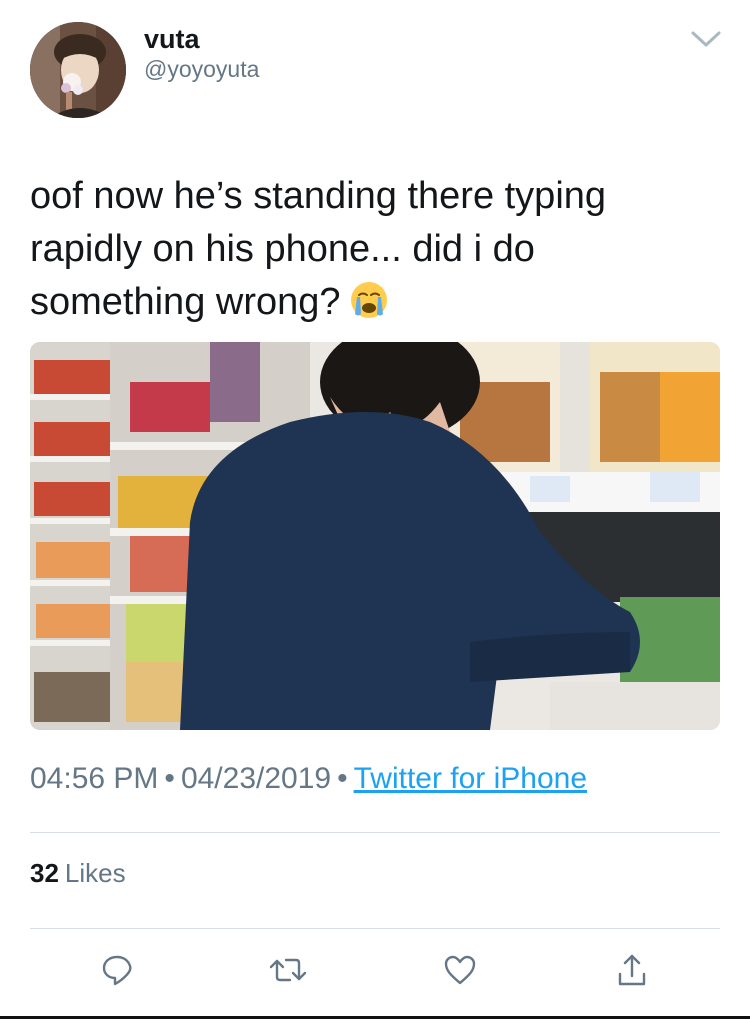 This screenshot has height=1019, width=750. What do you see at coordinates (632, 970) in the screenshot?
I see `share-icon` at bounding box center [632, 970].